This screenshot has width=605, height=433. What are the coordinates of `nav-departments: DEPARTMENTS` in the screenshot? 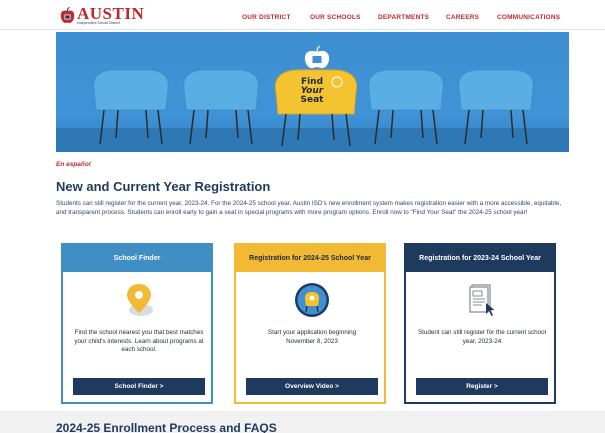 It's located at (403, 17).